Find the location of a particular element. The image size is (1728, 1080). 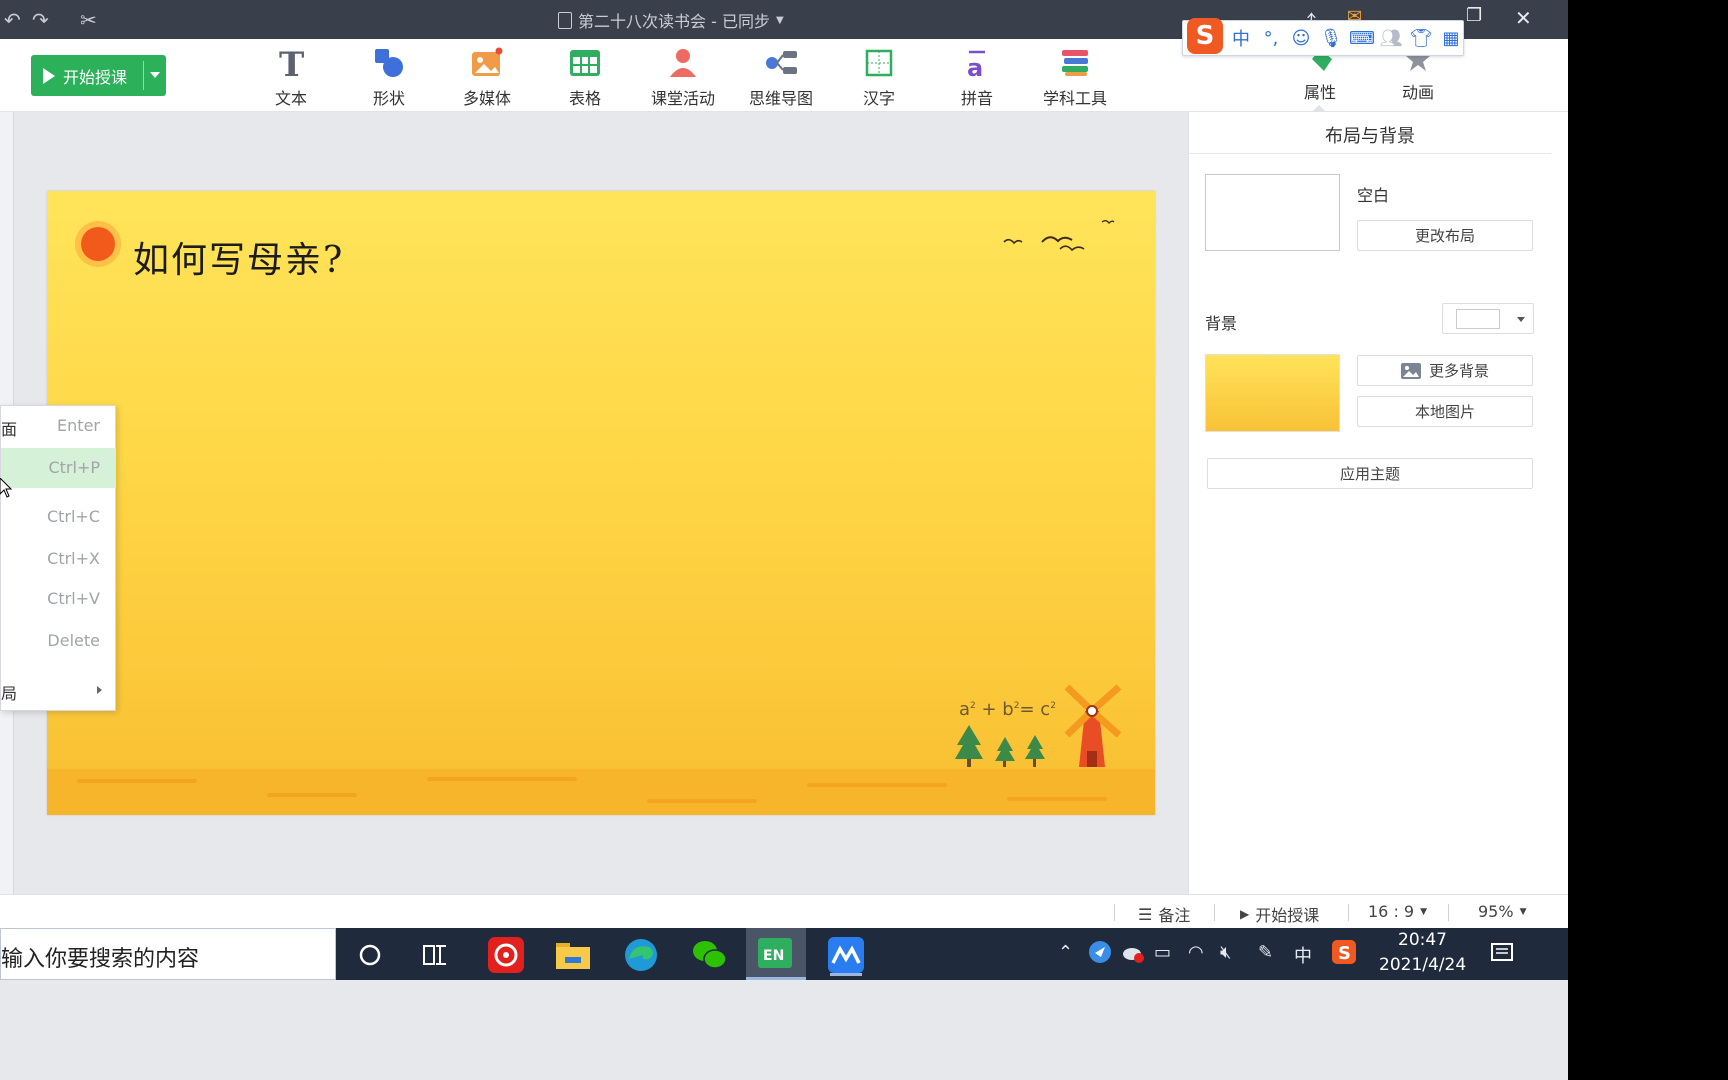

menu-shortcut: Ctrl+P is located at coordinates (74, 467).